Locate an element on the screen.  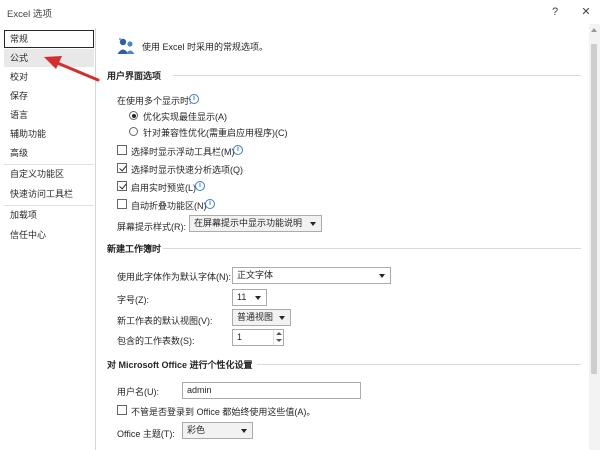
section-title-ui-options: 用户界面选项 is located at coordinates (134, 76).